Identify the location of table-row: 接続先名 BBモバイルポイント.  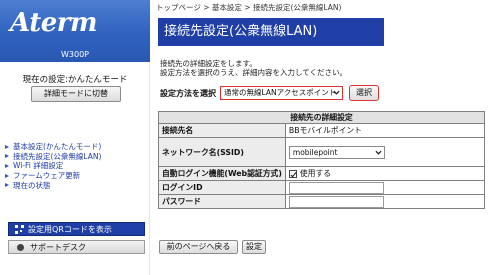
(322, 130).